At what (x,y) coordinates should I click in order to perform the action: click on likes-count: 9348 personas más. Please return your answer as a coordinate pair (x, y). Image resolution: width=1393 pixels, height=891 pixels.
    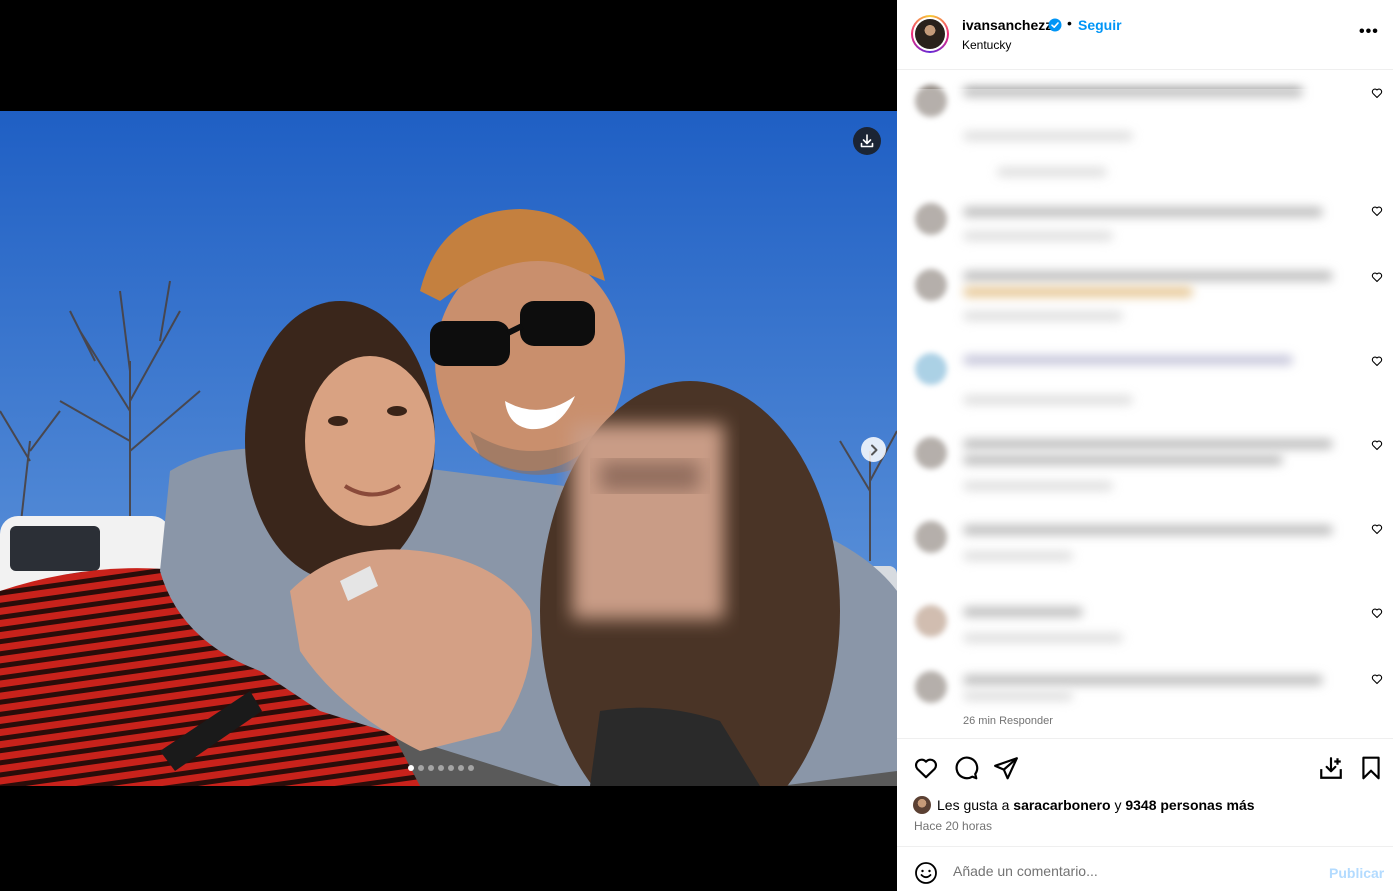
    Looking at the image, I should click on (1189, 805).